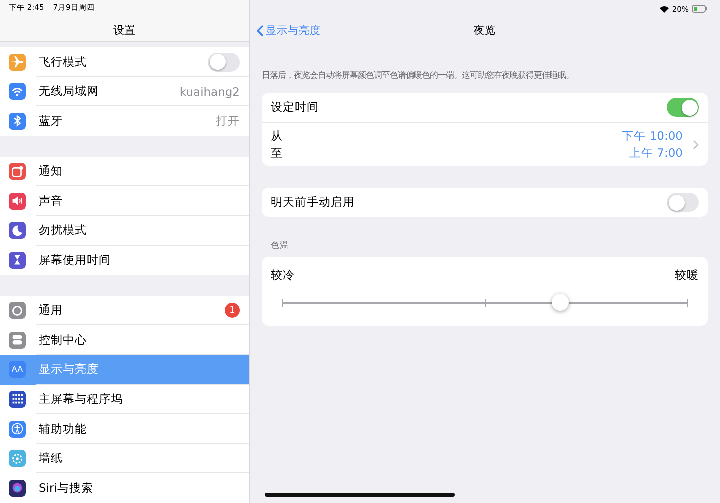 Image resolution: width=720 pixels, height=503 pixels. Describe the element at coordinates (696, 145) in the screenshot. I see `chevron-right-icon` at that location.